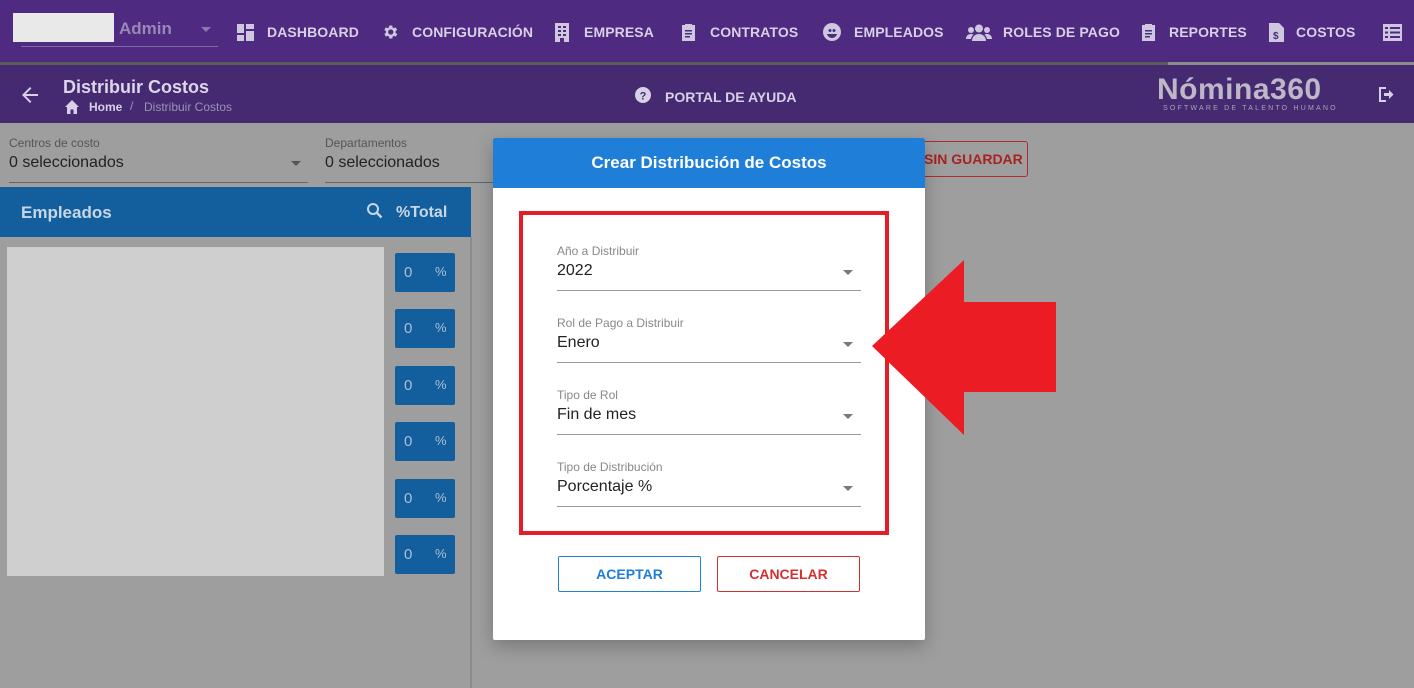 This screenshot has height=688, width=1414. I want to click on save-status-label: SIN GUARDAR, so click(973, 159).